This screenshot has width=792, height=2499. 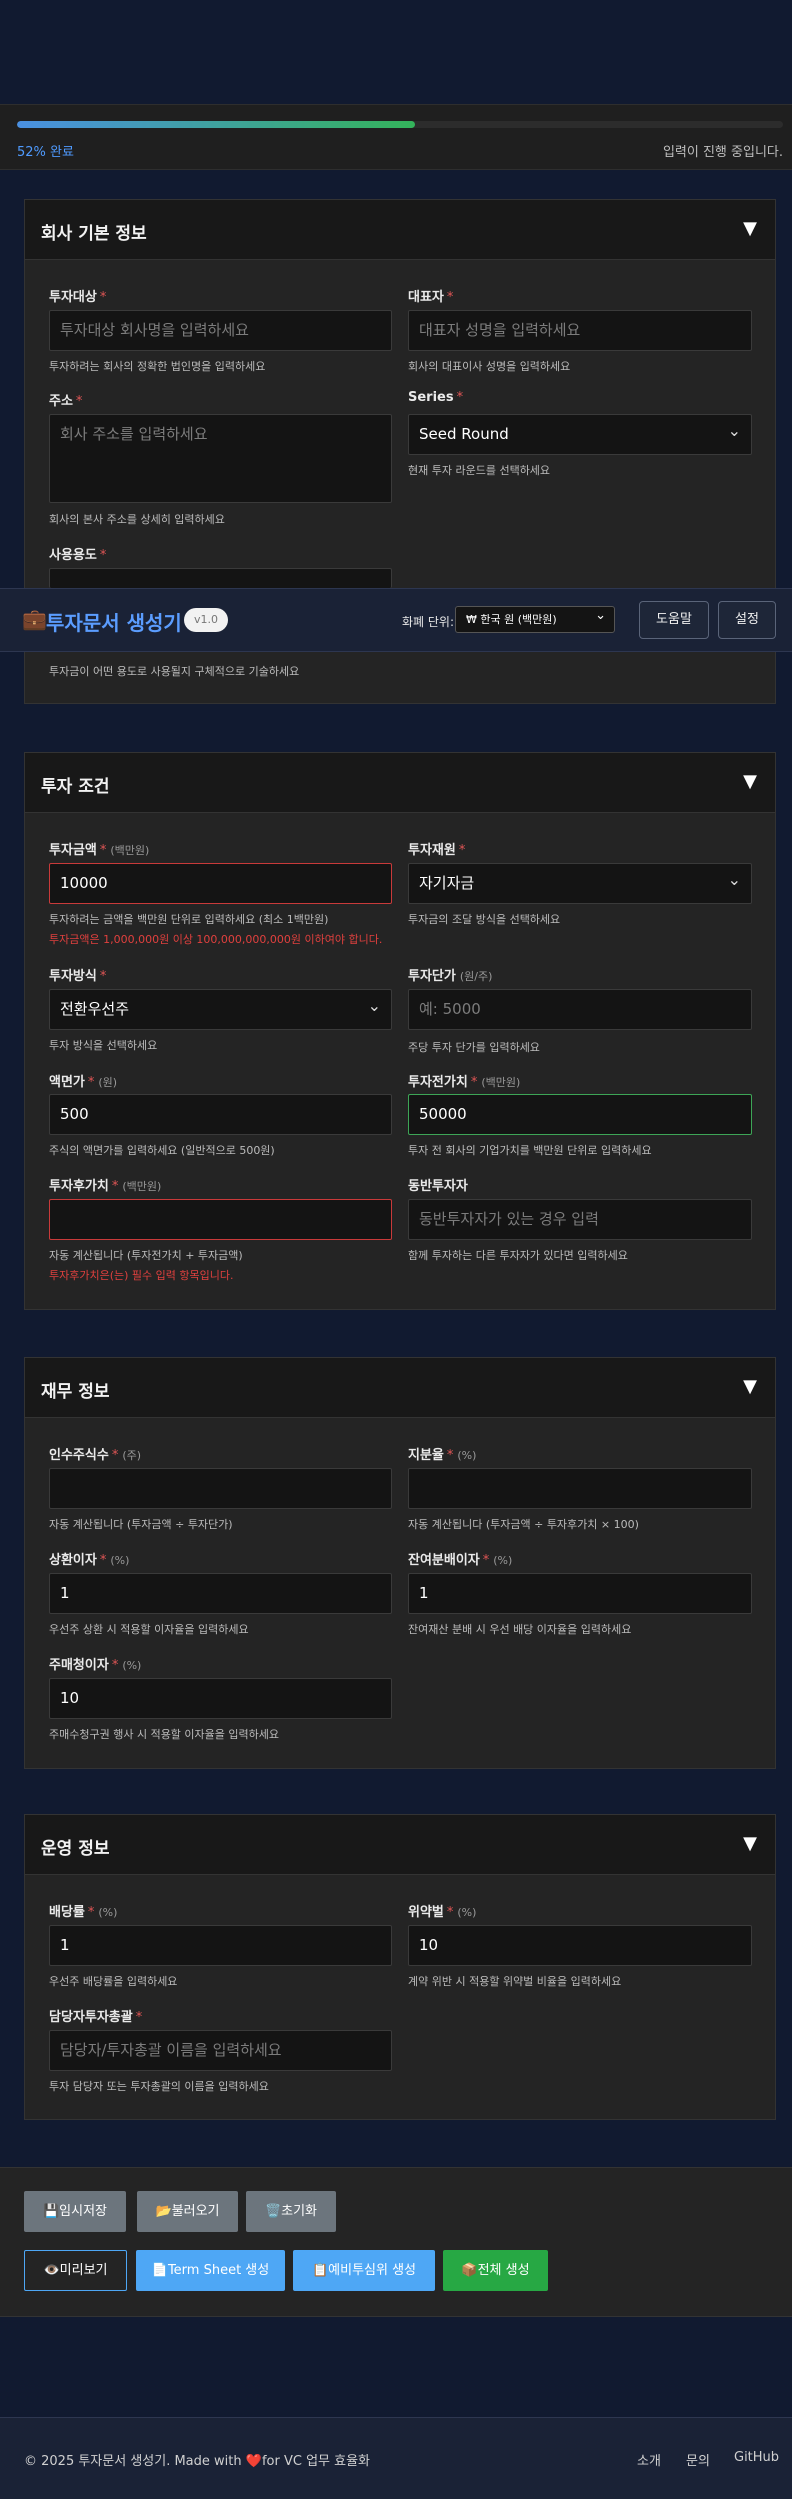 I want to click on par-input: 500, so click(x=220, y=1114).